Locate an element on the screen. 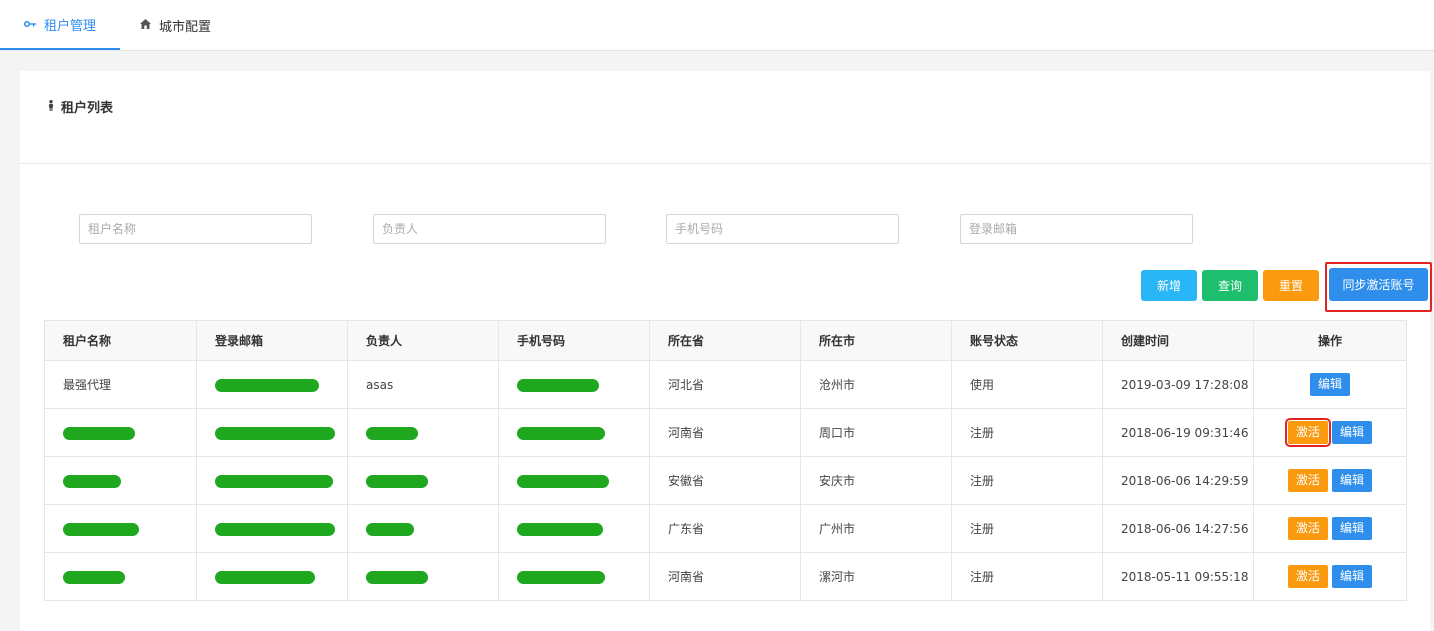 This screenshot has width=1434, height=631. created-cell: 2018-06-19 09:31:46 is located at coordinates (1178, 432).